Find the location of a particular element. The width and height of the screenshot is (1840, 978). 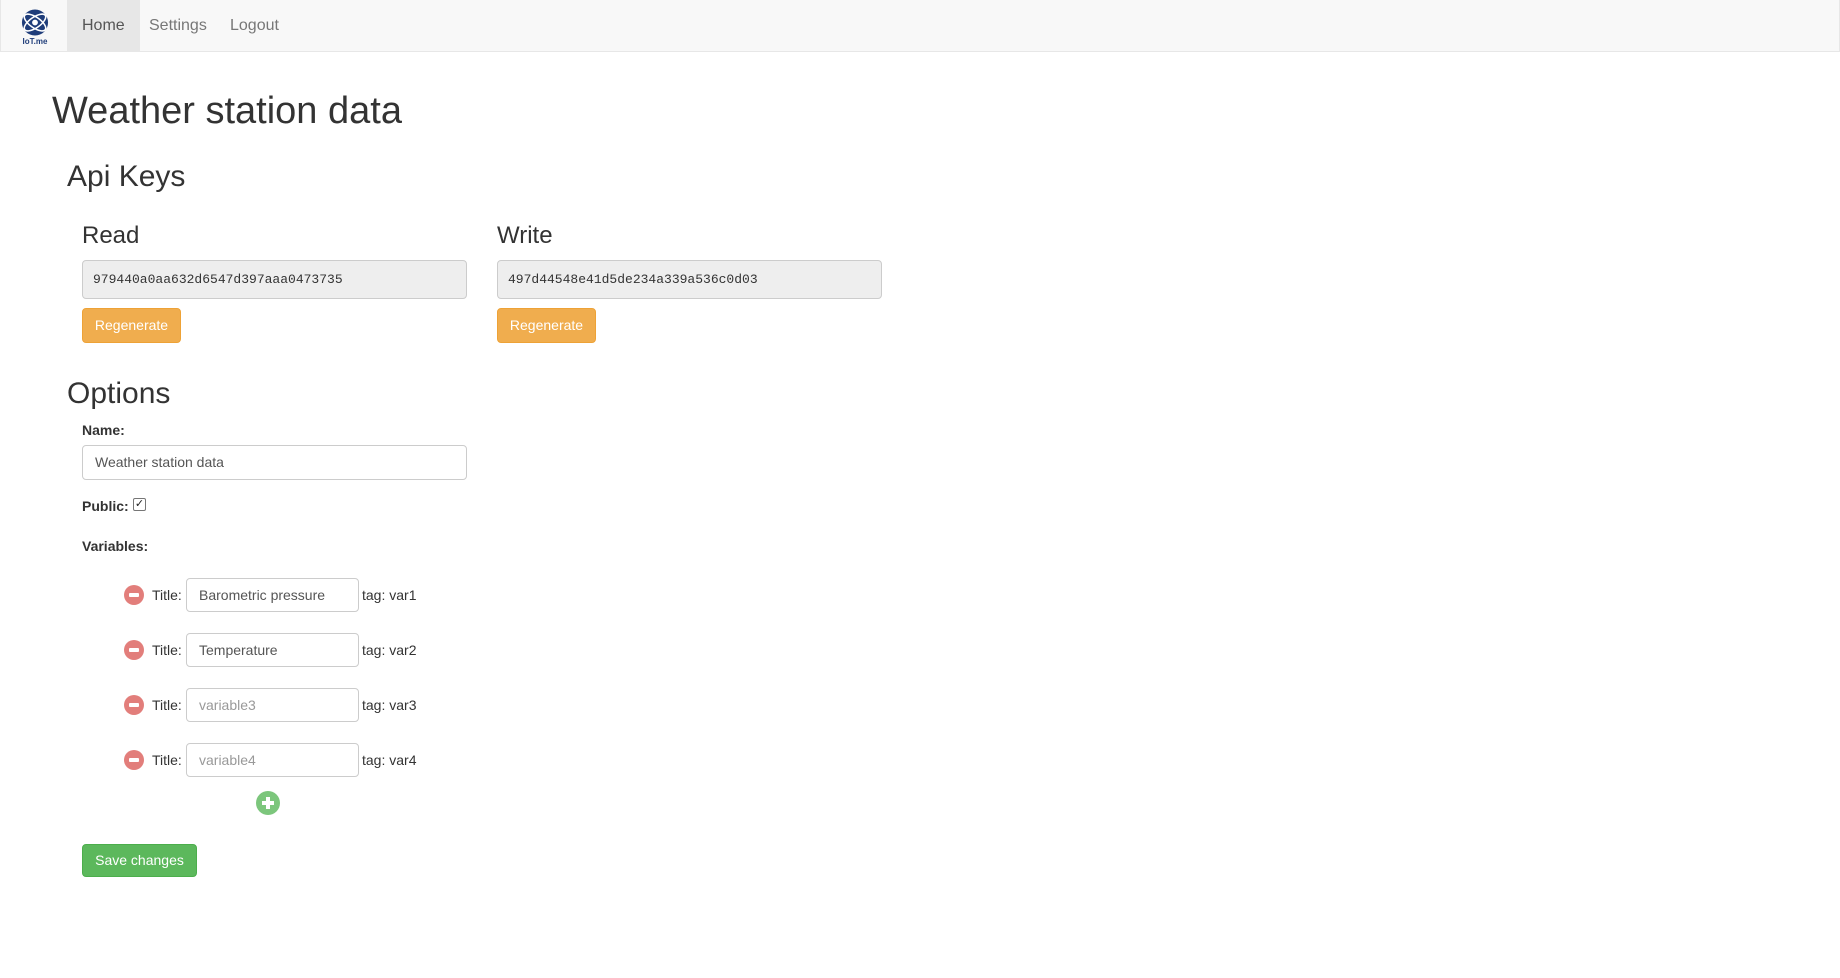

variable-title-input: variable3 is located at coordinates (272, 705).